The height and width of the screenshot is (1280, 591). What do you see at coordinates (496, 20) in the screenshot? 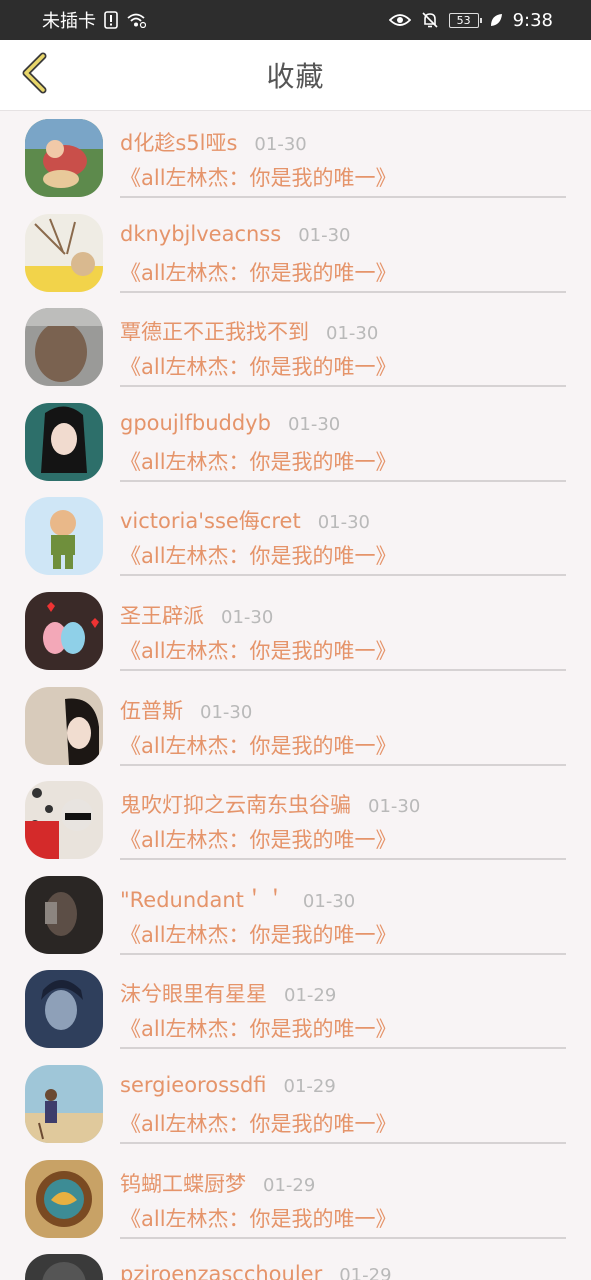
I see `leaf-icon` at bounding box center [496, 20].